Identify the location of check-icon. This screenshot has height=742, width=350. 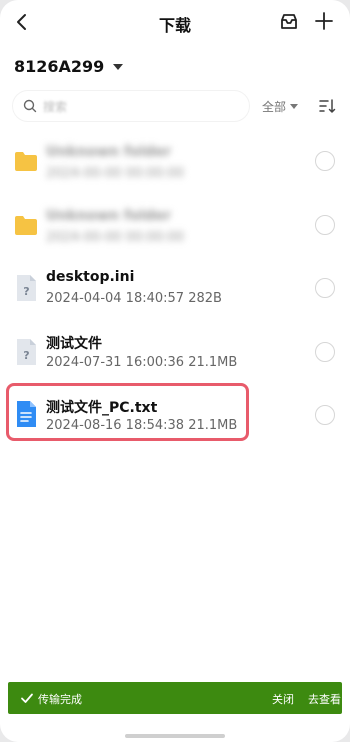
(27, 698).